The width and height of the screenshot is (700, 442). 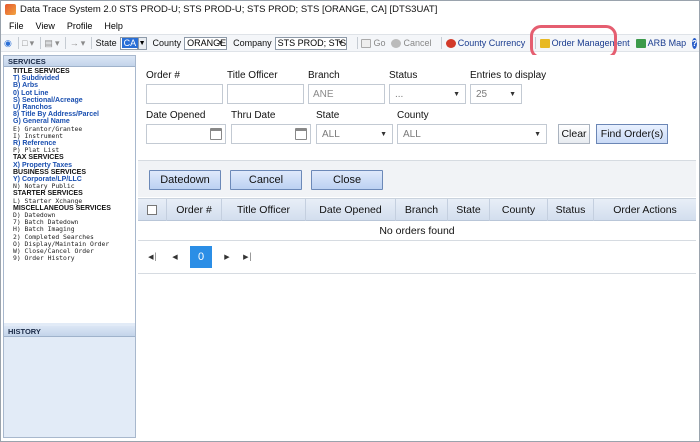 I want to click on service-group-header: TAX SERVICES, so click(x=38, y=158).